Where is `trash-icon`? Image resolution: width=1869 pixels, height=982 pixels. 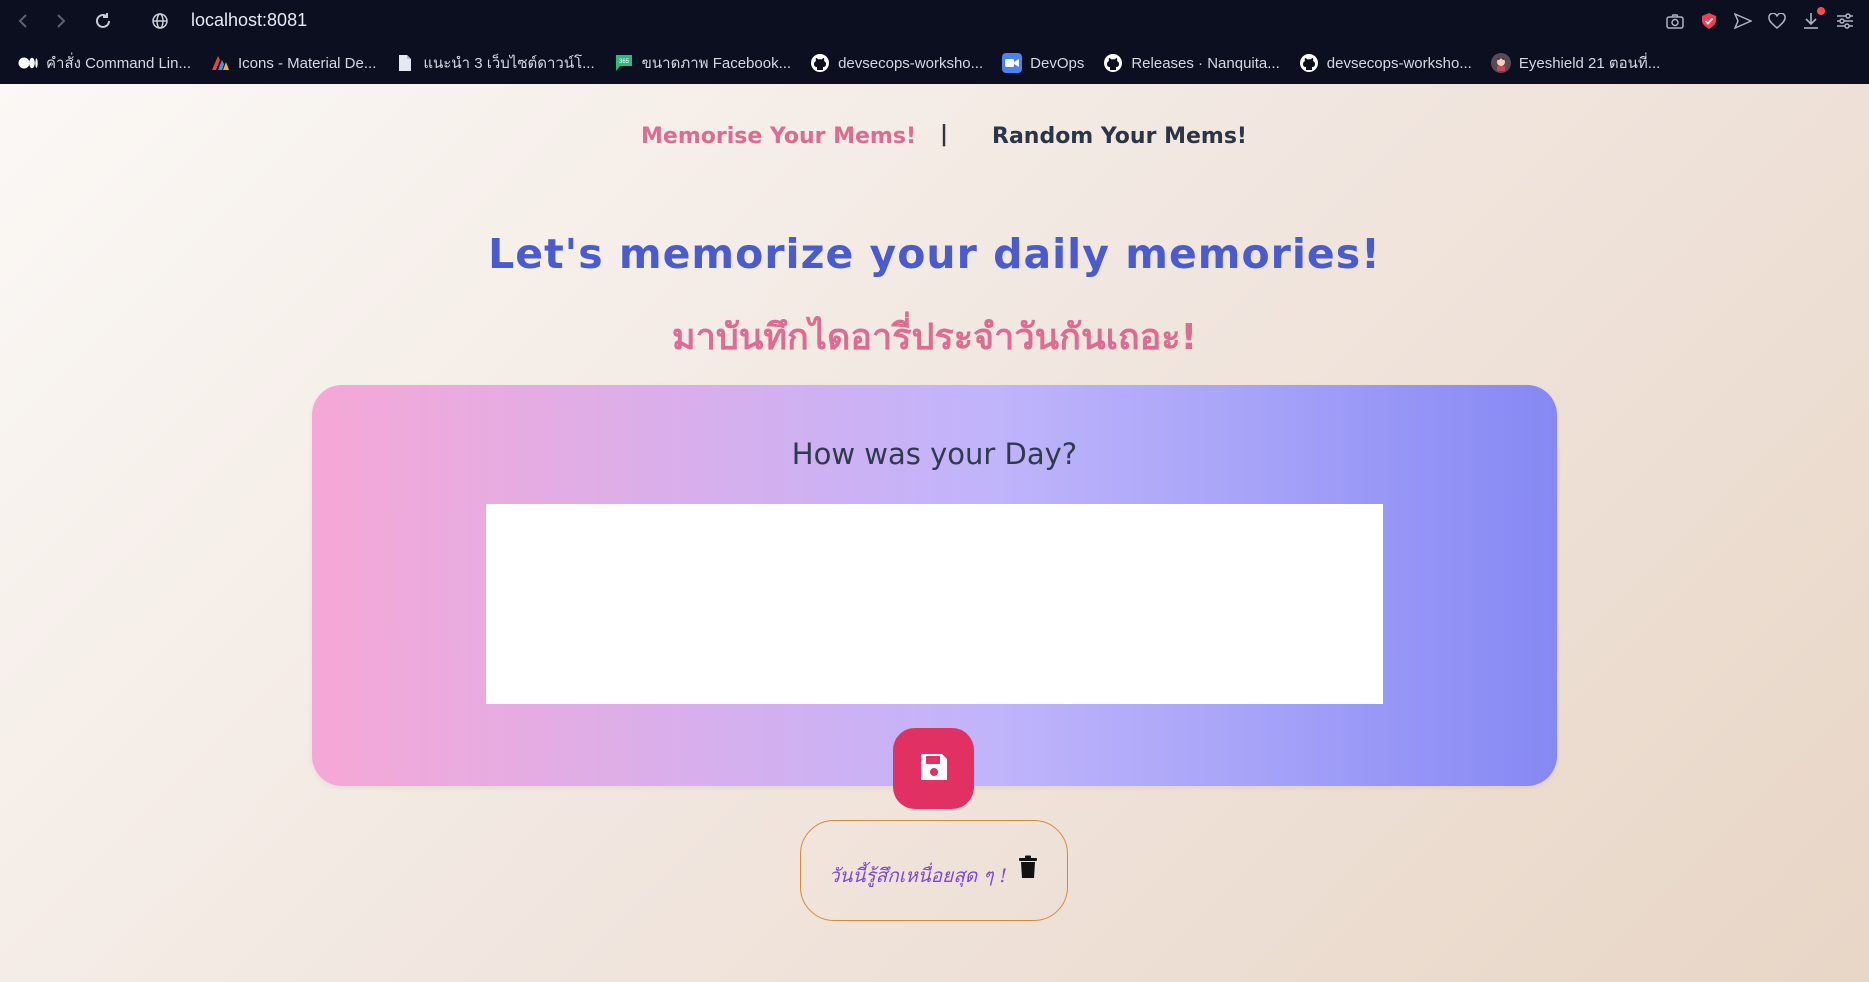 trash-icon is located at coordinates (1028, 867).